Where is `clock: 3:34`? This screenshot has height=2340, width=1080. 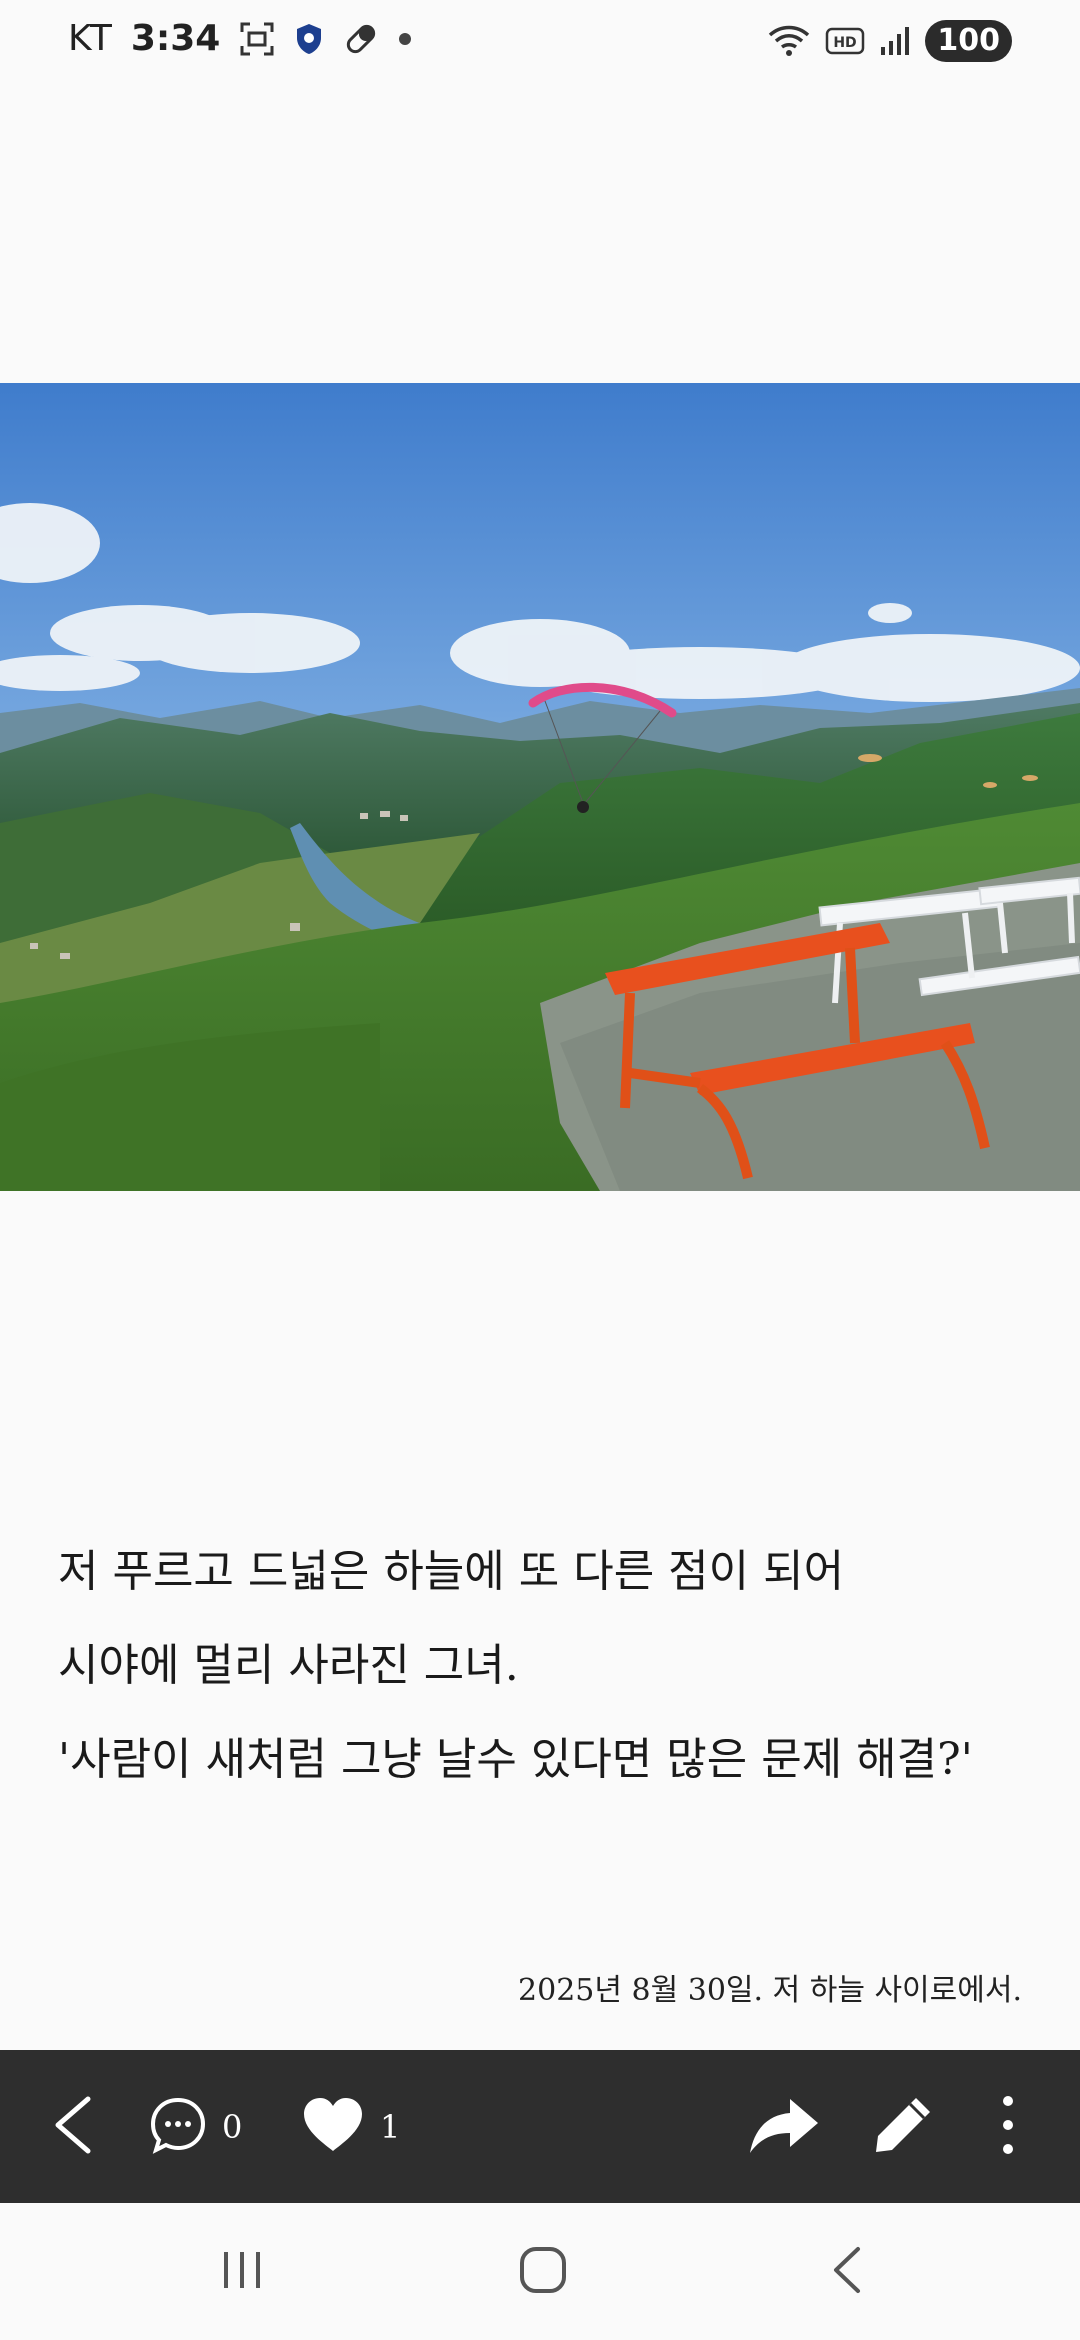 clock: 3:34 is located at coordinates (175, 38).